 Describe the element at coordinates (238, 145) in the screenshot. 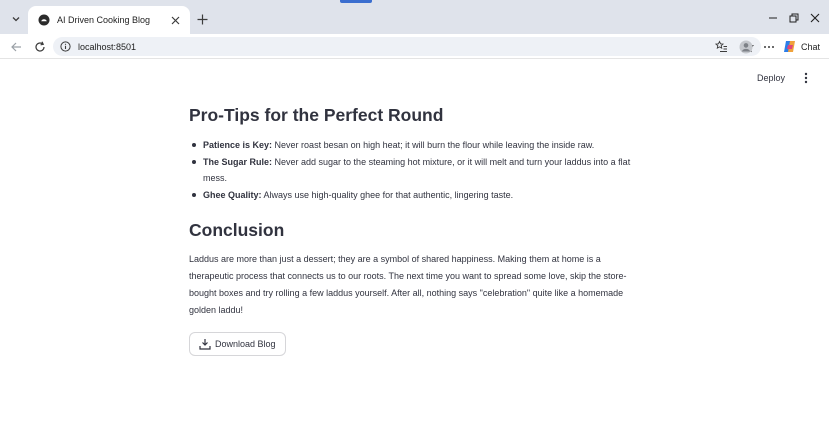

I see `tip-label: Patience is Key:` at that location.